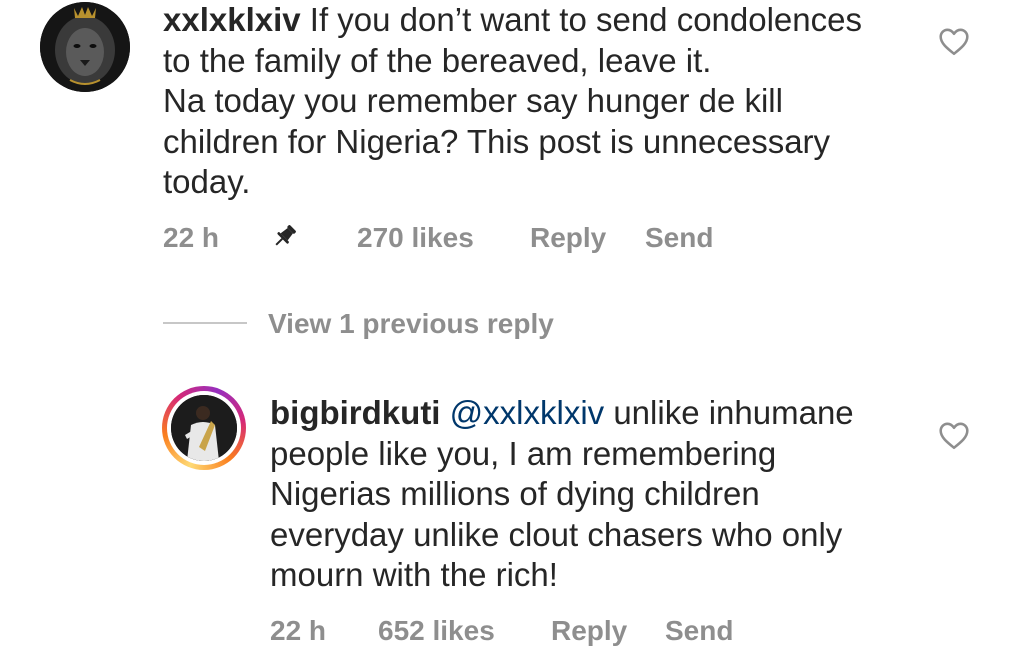 Image resolution: width=1024 pixels, height=653 pixels. What do you see at coordinates (205, 323) in the screenshot?
I see `replies-divider` at bounding box center [205, 323].